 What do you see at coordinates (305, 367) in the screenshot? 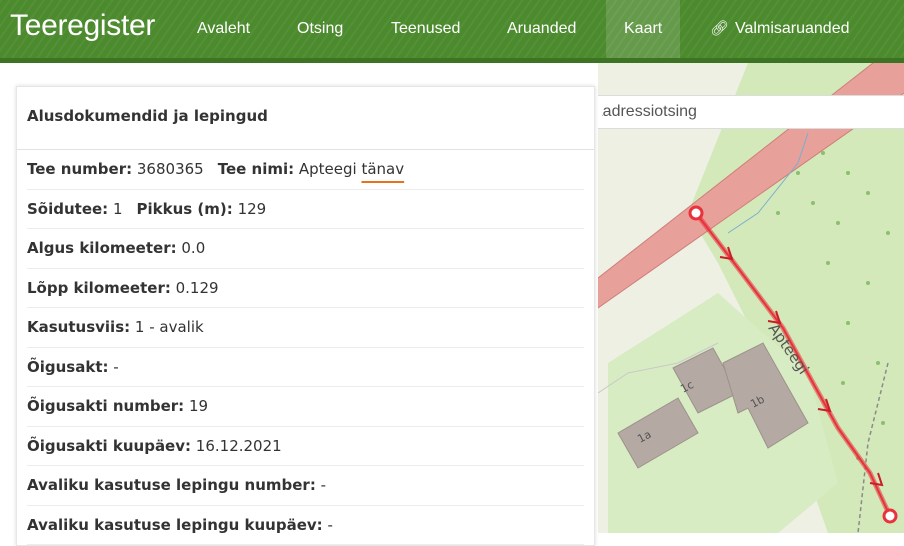
I see `row-legal-act: Õigusakt: -` at bounding box center [305, 367].